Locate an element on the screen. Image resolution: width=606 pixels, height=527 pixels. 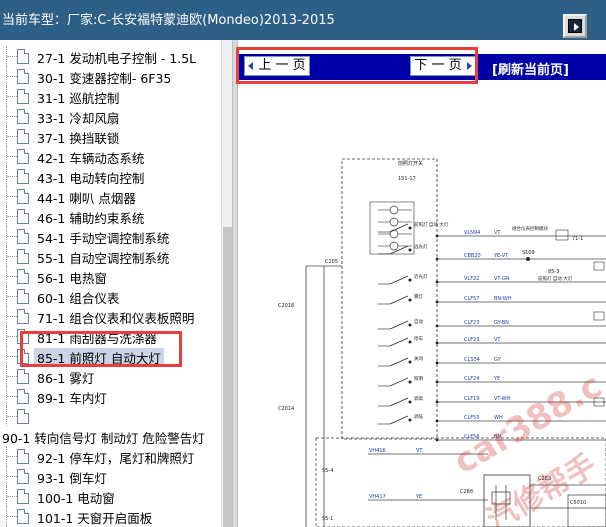
title-bar: 当前车型：厂家:C-长安福特蒙迪欧(Mondeo)2013-2015 is located at coordinates (303, 20).